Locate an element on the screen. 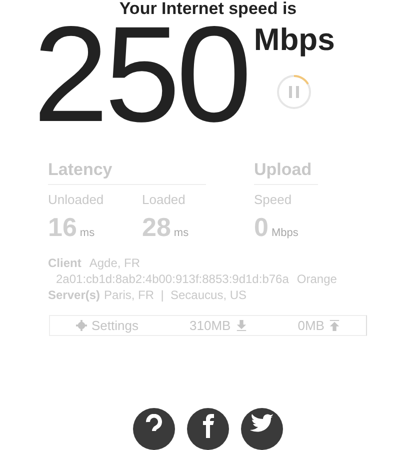 This screenshot has width=416, height=450. facebook-icon is located at coordinates (208, 426).